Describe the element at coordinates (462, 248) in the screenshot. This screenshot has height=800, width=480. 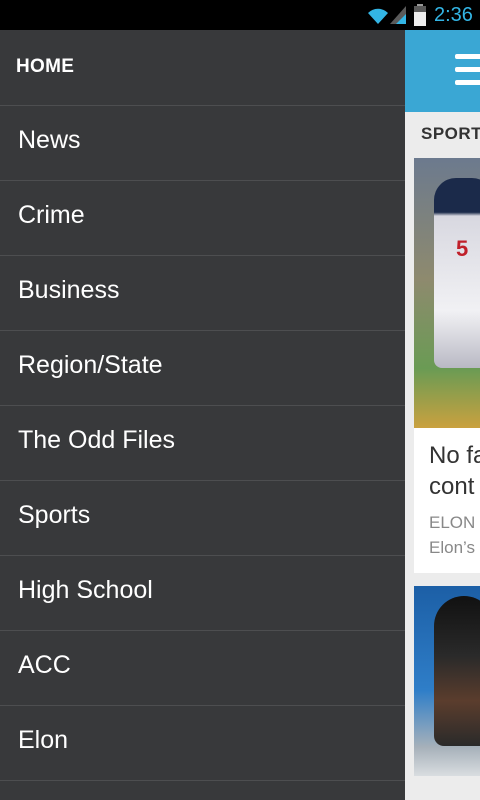
I see `jersey-number: 5` at that location.